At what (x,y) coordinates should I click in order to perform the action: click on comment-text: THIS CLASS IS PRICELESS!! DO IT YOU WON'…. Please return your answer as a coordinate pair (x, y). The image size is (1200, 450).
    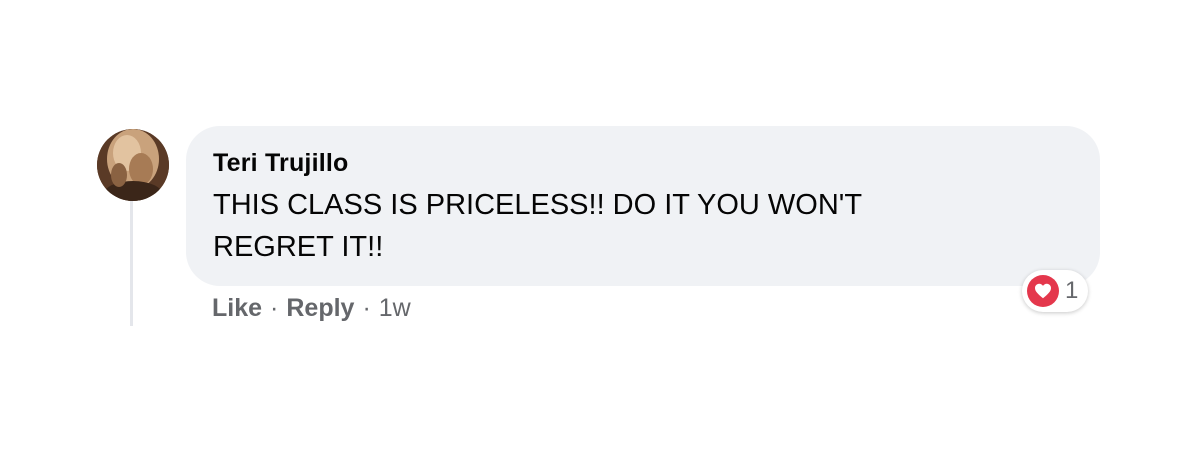
    Looking at the image, I should click on (537, 226).